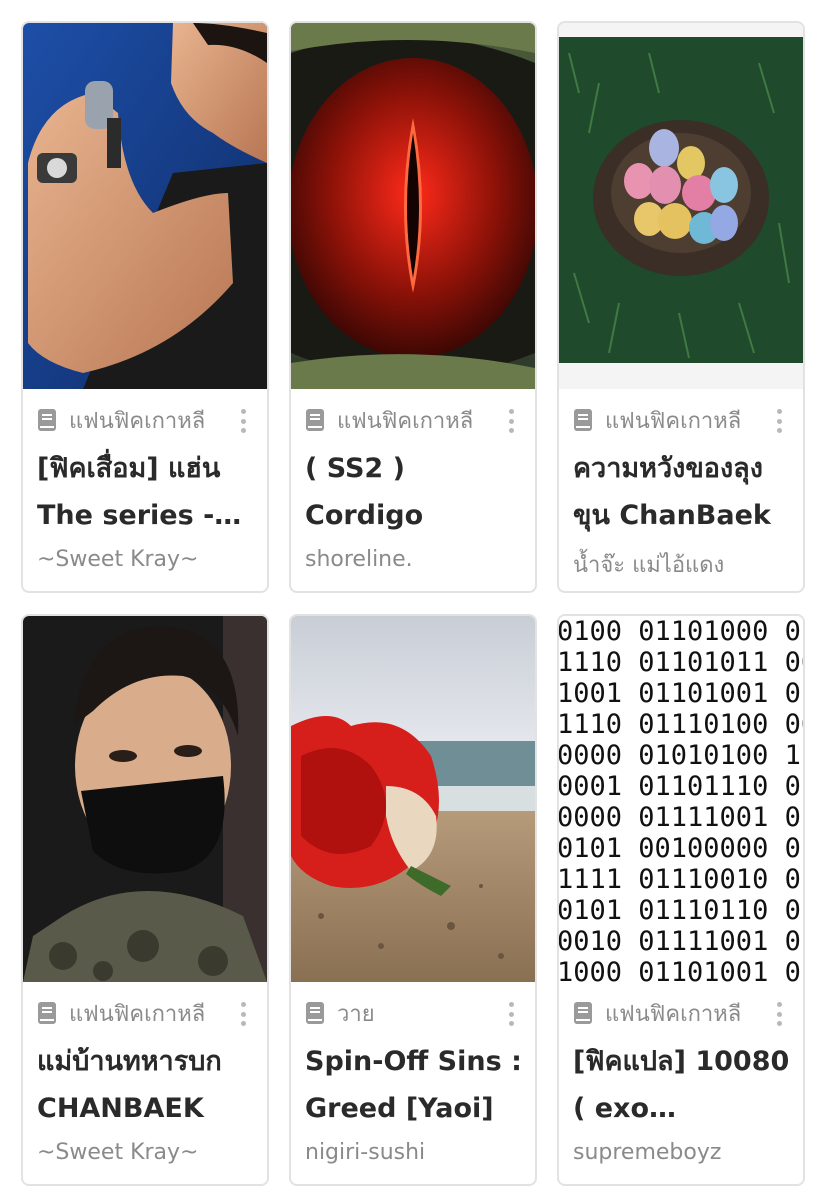 Image resolution: width=825 pixels, height=1200 pixels. What do you see at coordinates (681, 969) in the screenshot?
I see `binary-line: 1000 01101001 0110` at bounding box center [681, 969].